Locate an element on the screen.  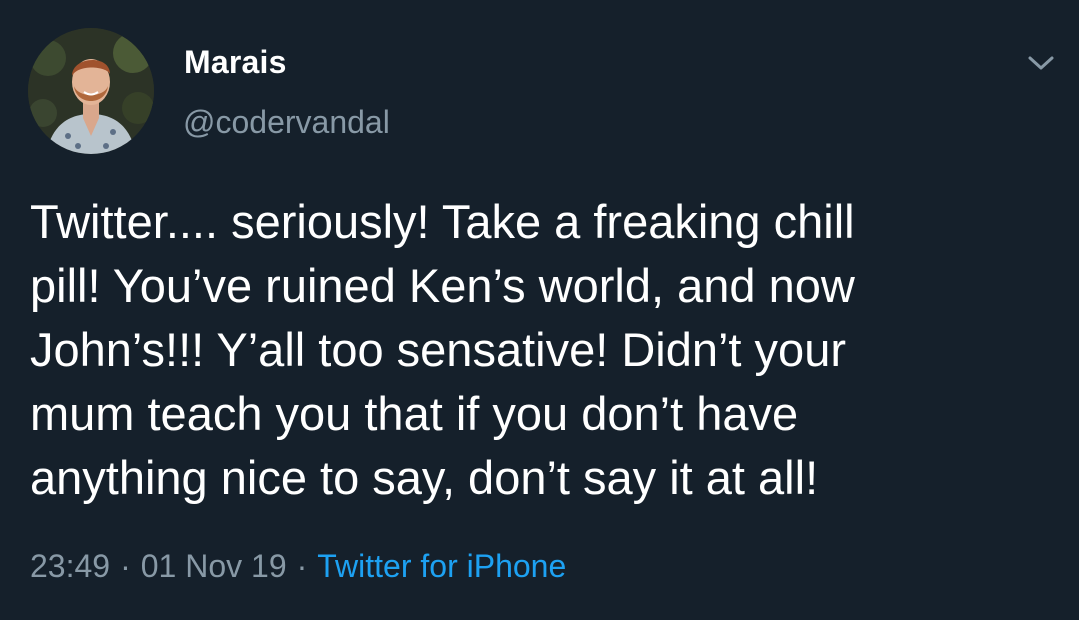
avatar is located at coordinates (91, 91).